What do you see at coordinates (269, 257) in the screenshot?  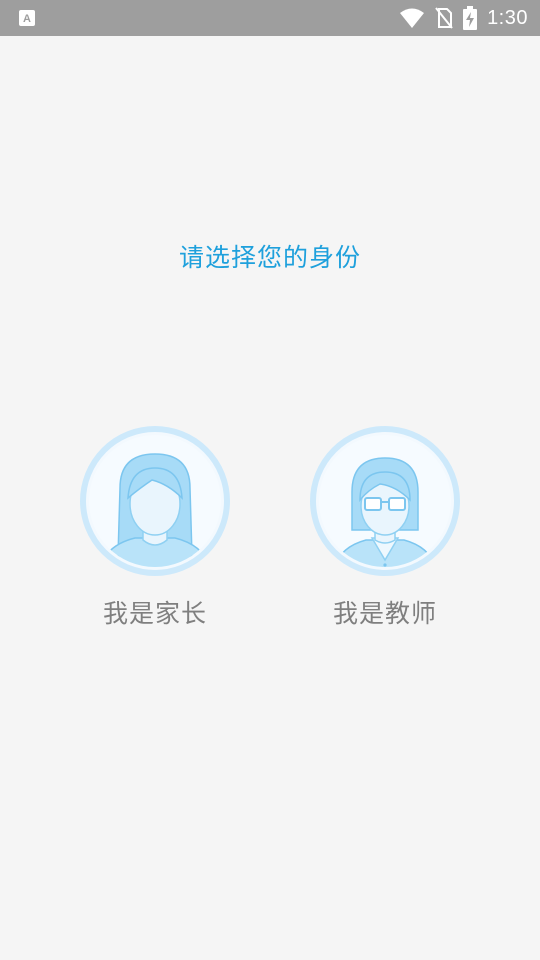 I see `page-title: 请选择您的身份` at bounding box center [269, 257].